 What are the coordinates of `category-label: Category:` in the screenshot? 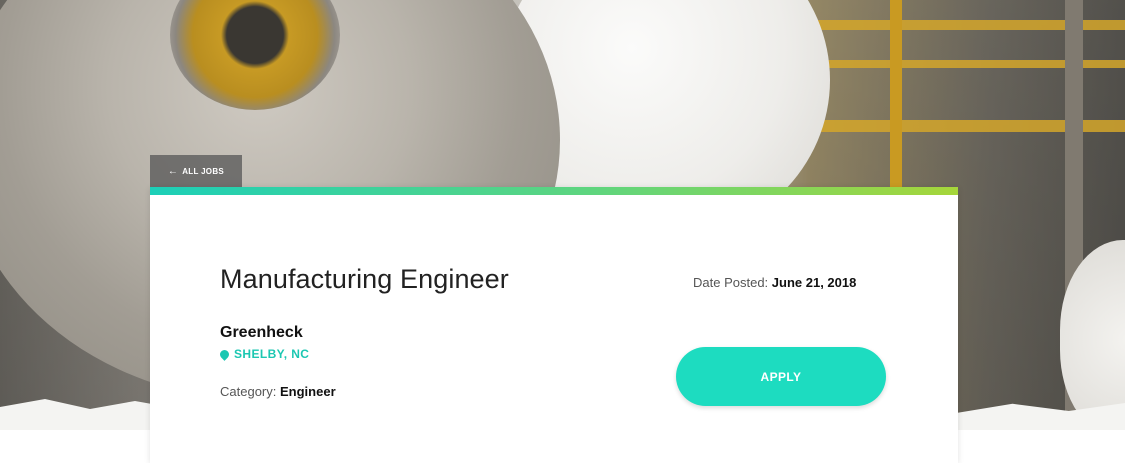 It's located at (248, 391).